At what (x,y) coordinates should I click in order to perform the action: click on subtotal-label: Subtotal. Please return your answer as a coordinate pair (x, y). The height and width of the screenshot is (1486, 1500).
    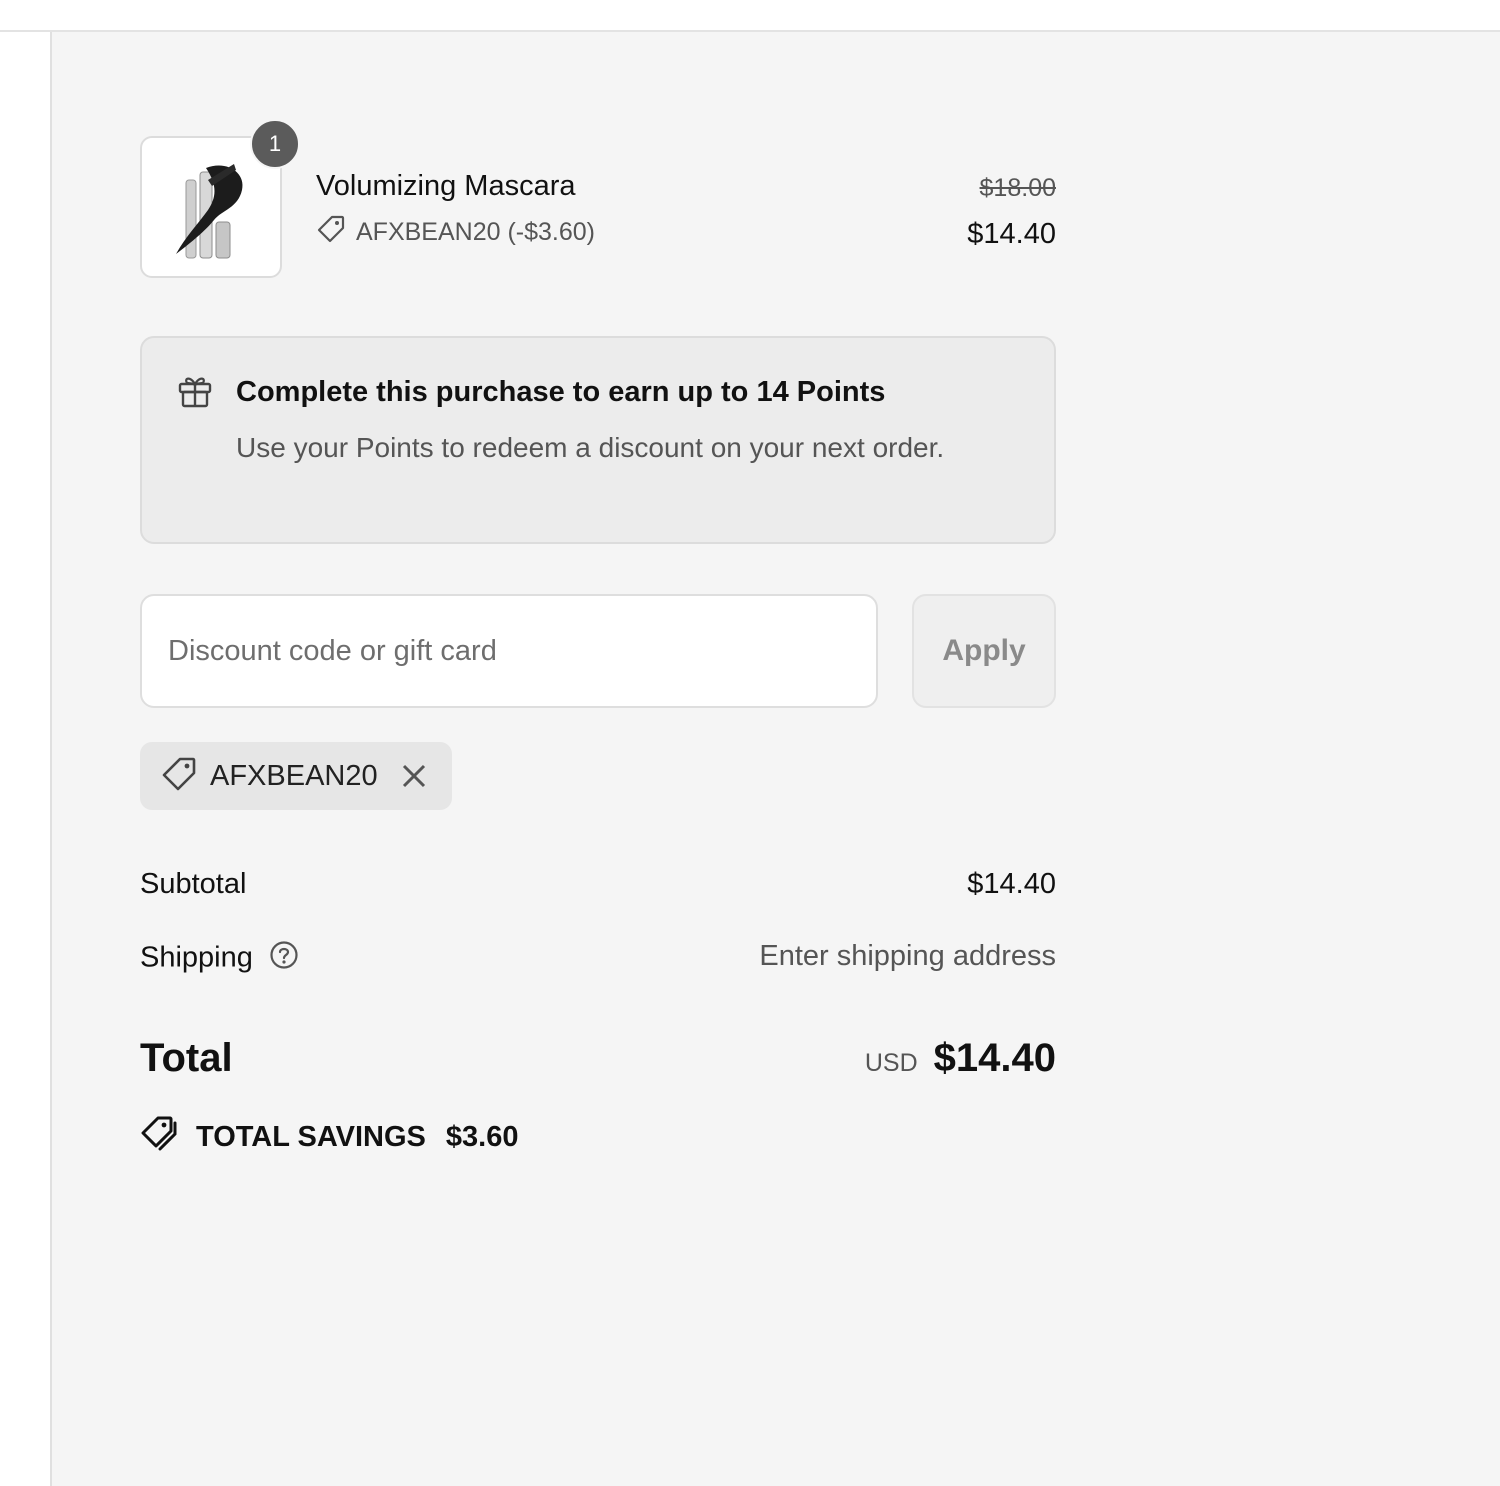
    Looking at the image, I should click on (193, 884).